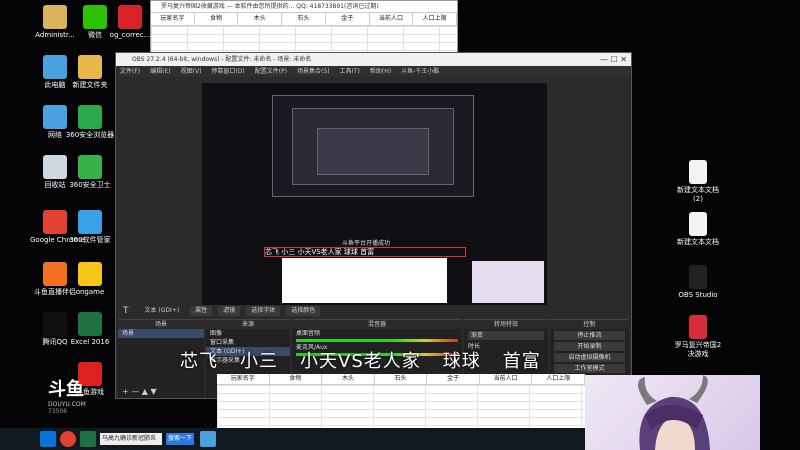  I want to click on menu-item: 场景集合(S), so click(313, 71).